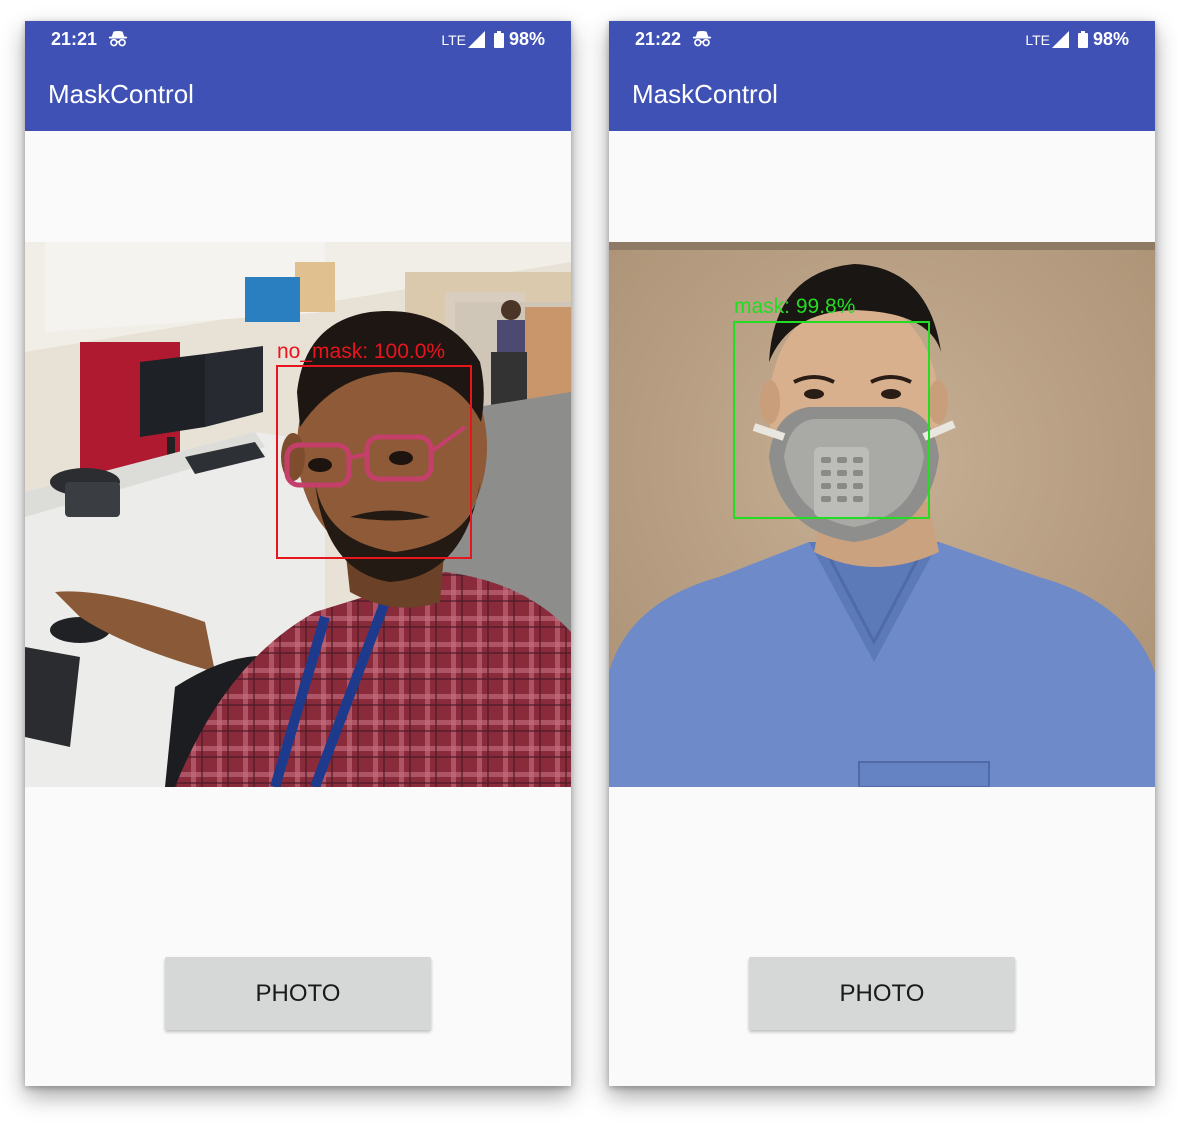 The image size is (1178, 1126). What do you see at coordinates (298, 39) in the screenshot?
I see `status-bar: 21:21 LTE 98%` at bounding box center [298, 39].